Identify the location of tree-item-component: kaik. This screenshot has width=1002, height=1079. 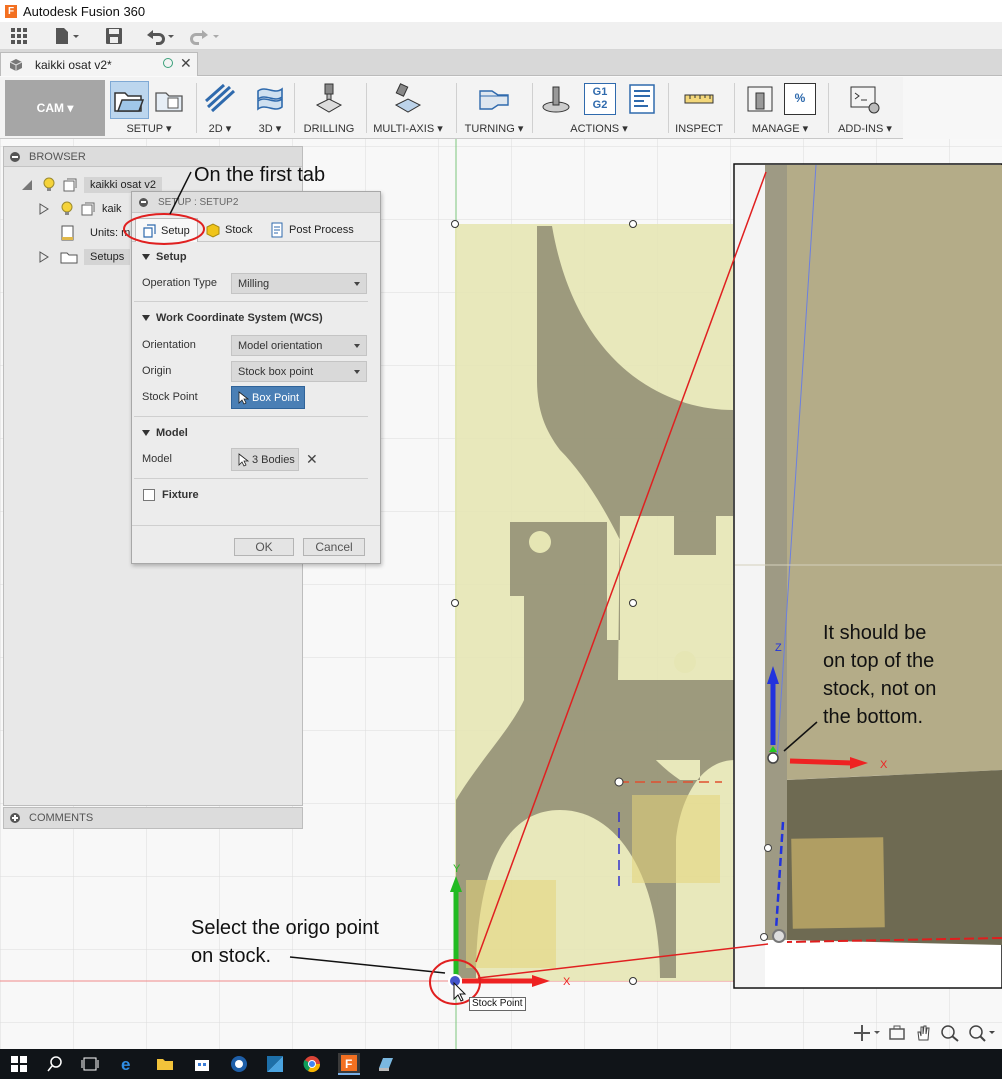
(80, 209).